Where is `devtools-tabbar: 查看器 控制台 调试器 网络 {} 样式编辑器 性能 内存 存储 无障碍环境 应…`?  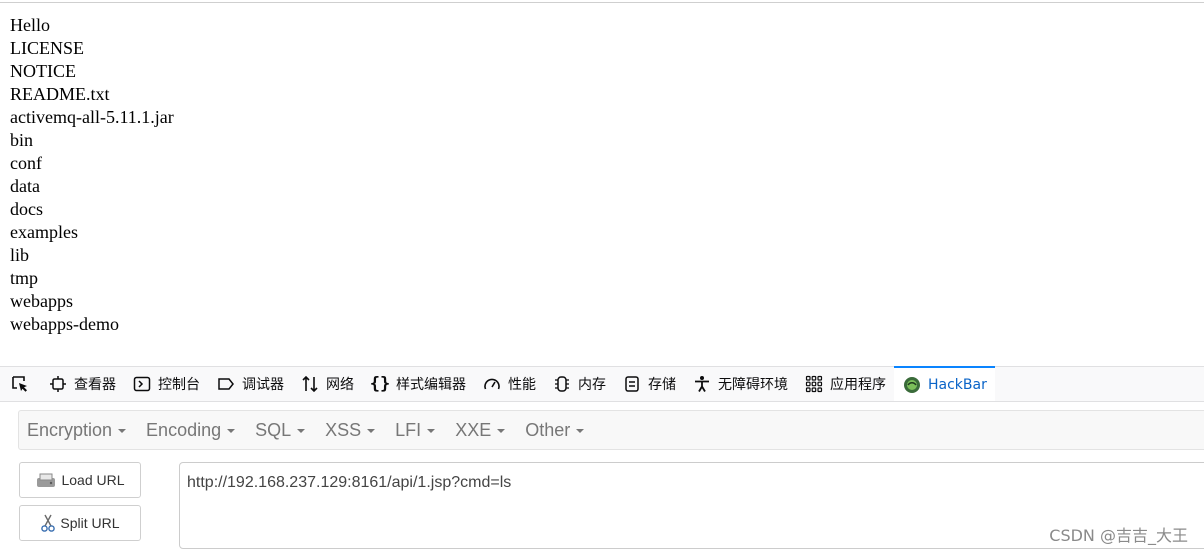
devtools-tabbar: 查看器 控制台 调试器 网络 {} 样式编辑器 性能 内存 存储 无障碍环境 应… is located at coordinates (602, 384).